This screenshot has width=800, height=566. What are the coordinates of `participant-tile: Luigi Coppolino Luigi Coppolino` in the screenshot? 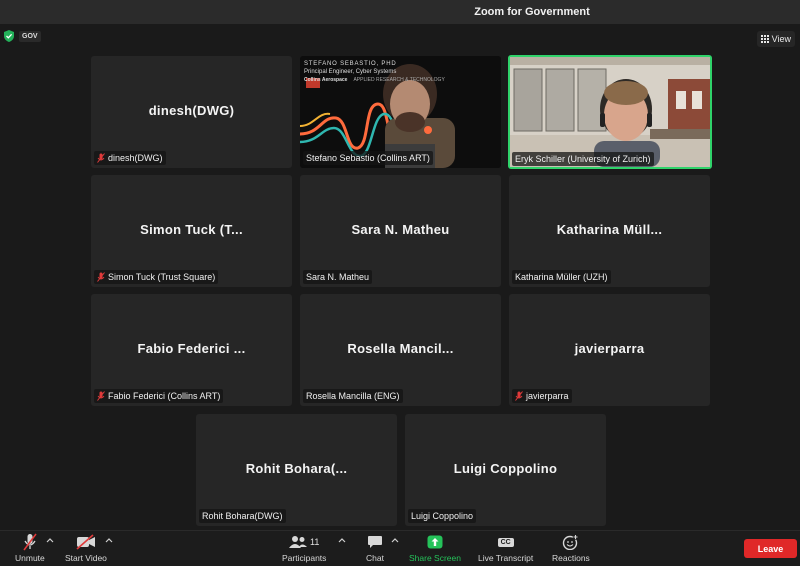 It's located at (505, 470).